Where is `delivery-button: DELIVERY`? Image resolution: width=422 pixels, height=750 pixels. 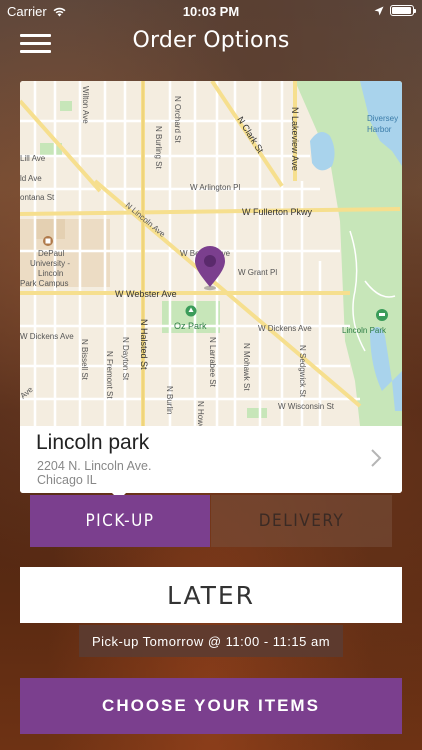 delivery-button: DELIVERY is located at coordinates (301, 521).